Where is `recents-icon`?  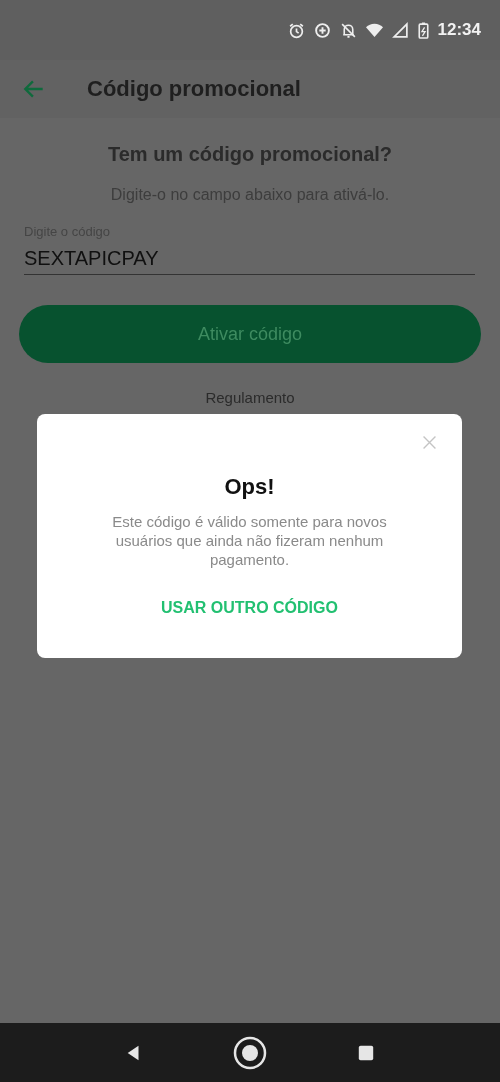
recents-icon is located at coordinates (366, 1052).